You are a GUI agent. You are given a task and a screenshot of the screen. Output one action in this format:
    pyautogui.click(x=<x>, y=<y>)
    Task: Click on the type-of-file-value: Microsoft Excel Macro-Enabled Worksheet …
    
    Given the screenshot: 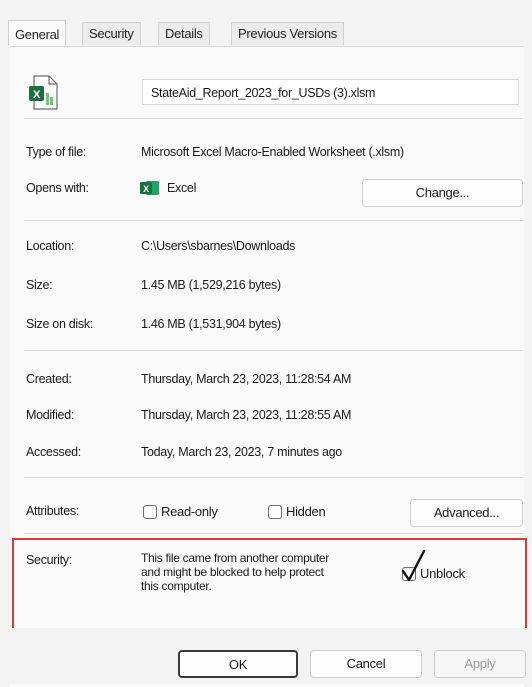 What is the action you would take?
    pyautogui.click(x=272, y=152)
    